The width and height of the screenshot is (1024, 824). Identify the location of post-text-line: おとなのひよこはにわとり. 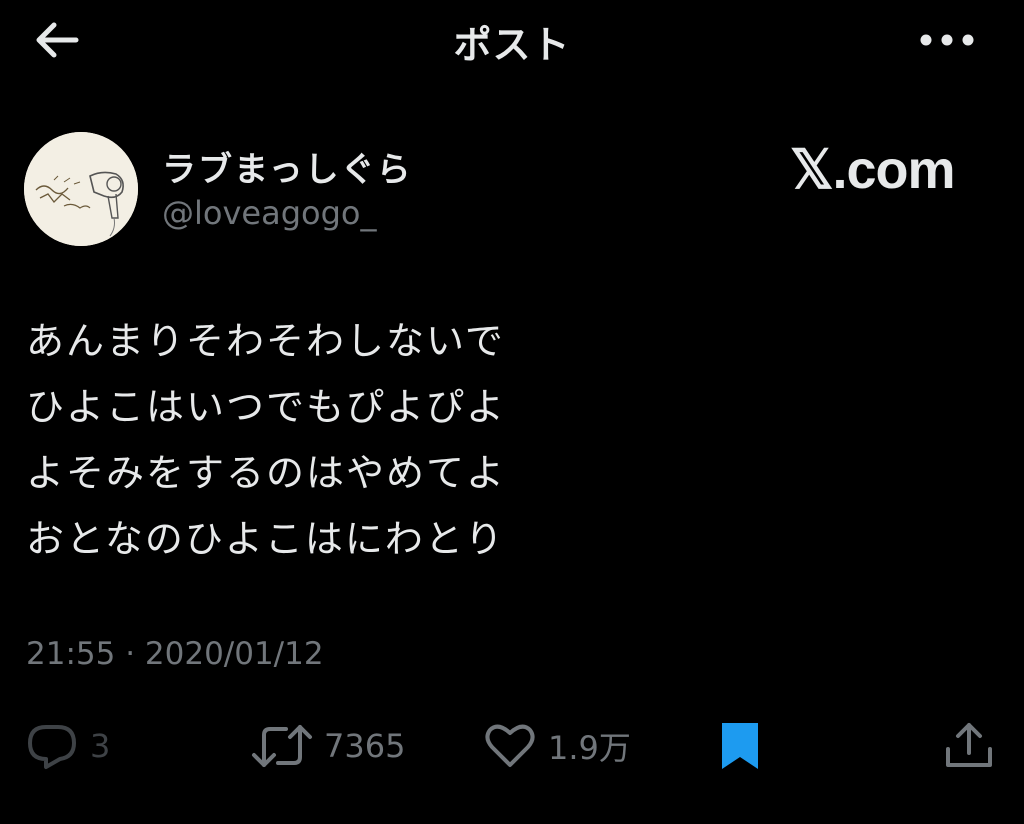
(265, 539).